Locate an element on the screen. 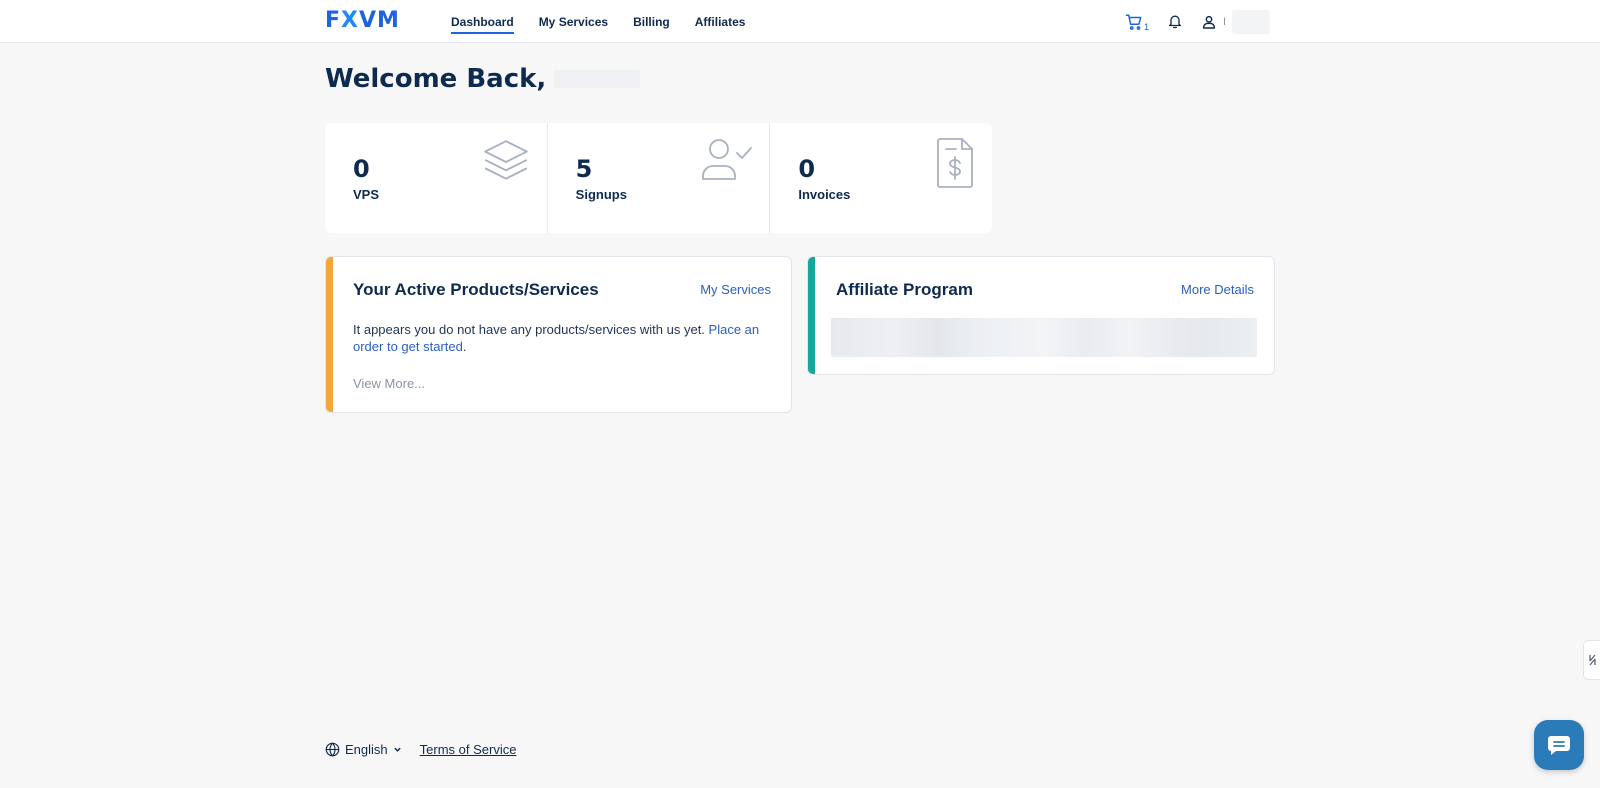  affiliate-program-card: Affiliate Program More Details is located at coordinates (1041, 315).